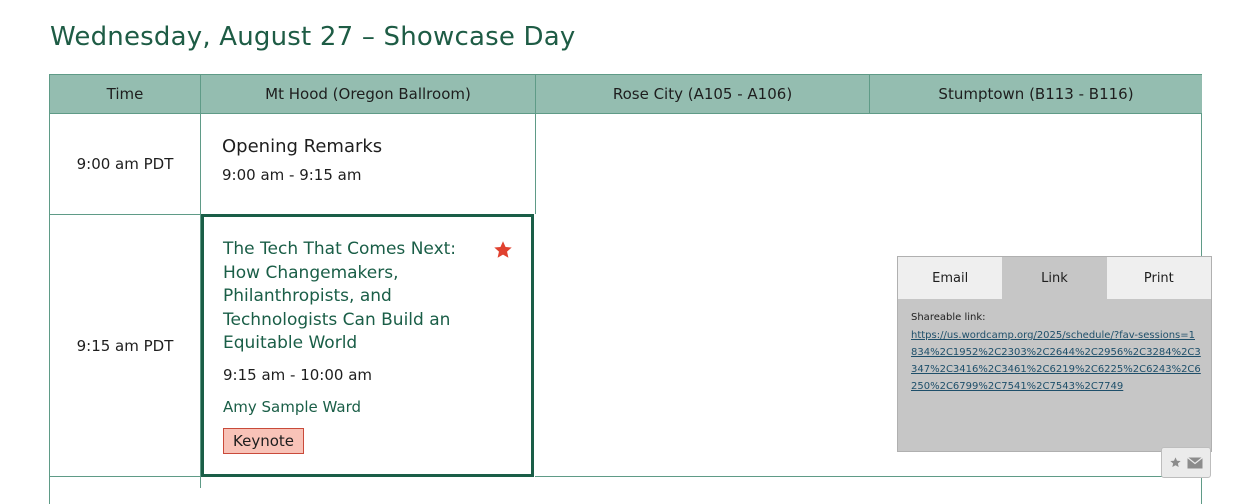 The width and height of the screenshot is (1235, 504). Describe the element at coordinates (302, 146) in the screenshot. I see `session-title: Opening Remarks` at that location.